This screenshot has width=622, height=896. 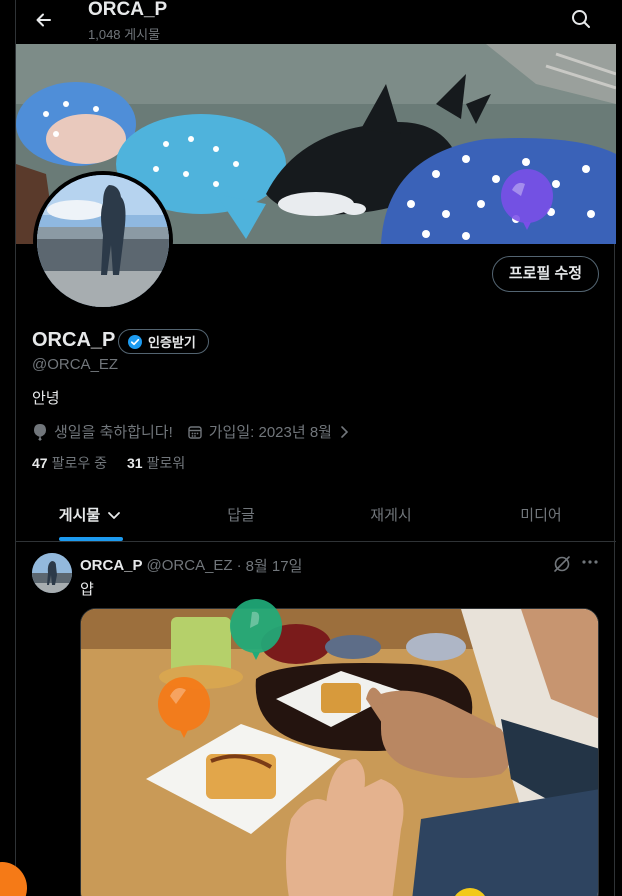 What do you see at coordinates (195, 432) in the screenshot?
I see `calendar-icon` at bounding box center [195, 432].